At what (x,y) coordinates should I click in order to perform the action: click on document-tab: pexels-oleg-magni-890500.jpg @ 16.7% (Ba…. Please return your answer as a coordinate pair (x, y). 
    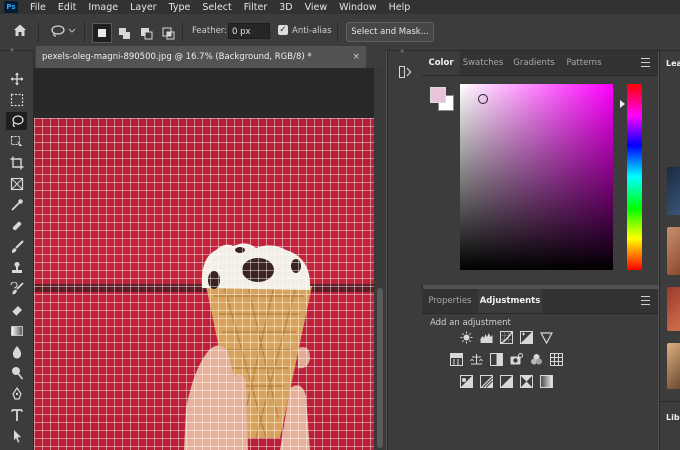
    Looking at the image, I should click on (201, 57).